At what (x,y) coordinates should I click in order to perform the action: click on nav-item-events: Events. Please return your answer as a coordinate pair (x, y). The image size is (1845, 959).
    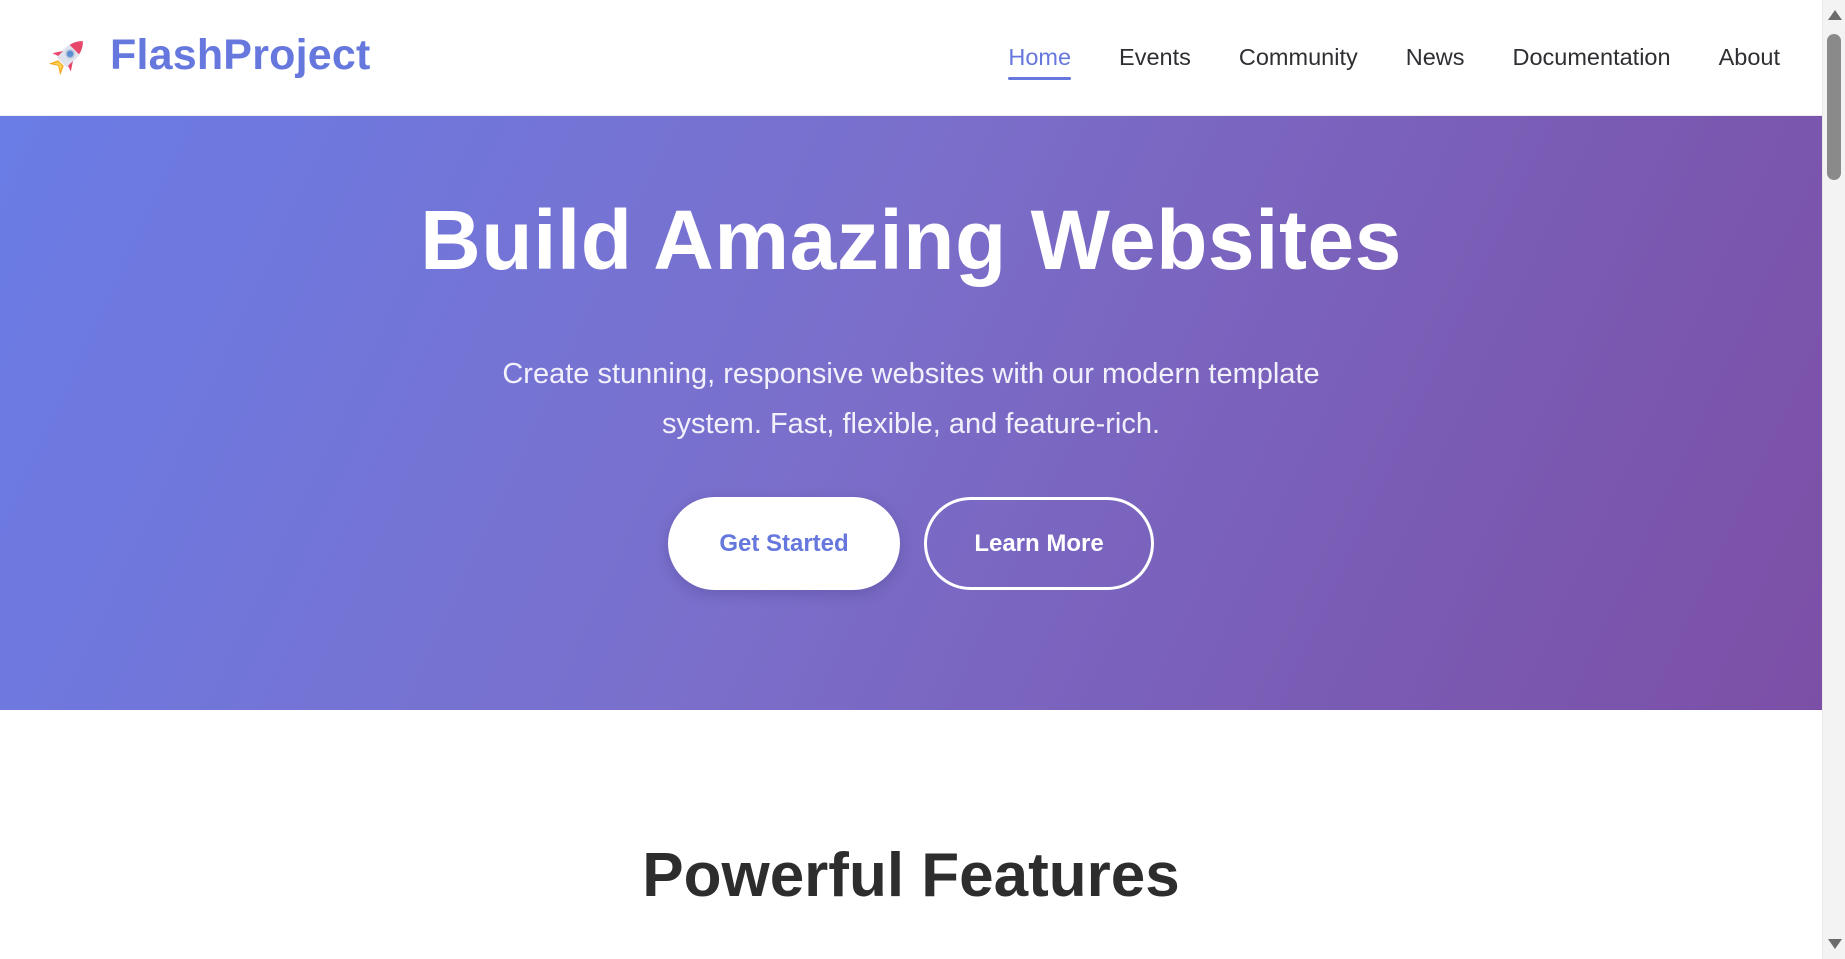
    Looking at the image, I should click on (1155, 57).